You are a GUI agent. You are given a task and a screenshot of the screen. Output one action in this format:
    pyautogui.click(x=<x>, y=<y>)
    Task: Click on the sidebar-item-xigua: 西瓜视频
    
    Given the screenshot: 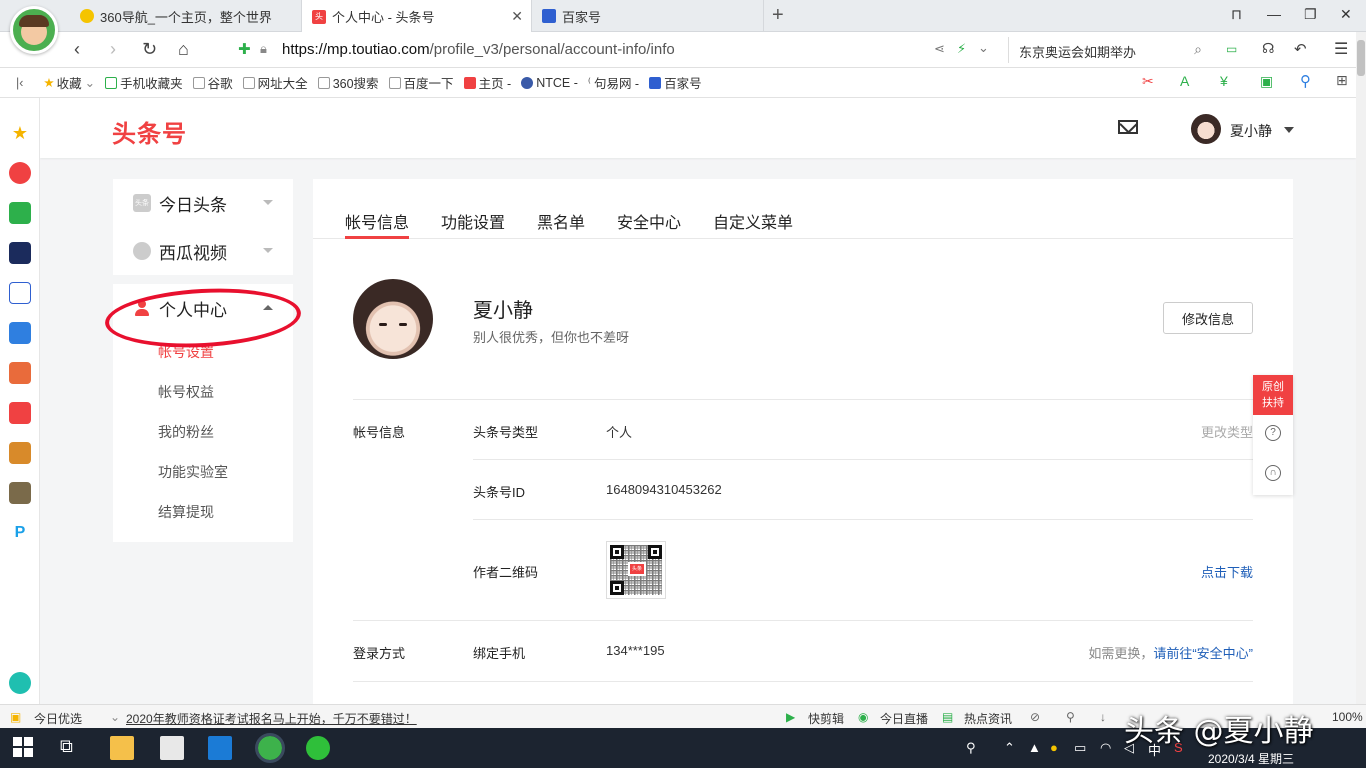 What is the action you would take?
    pyautogui.click(x=203, y=251)
    